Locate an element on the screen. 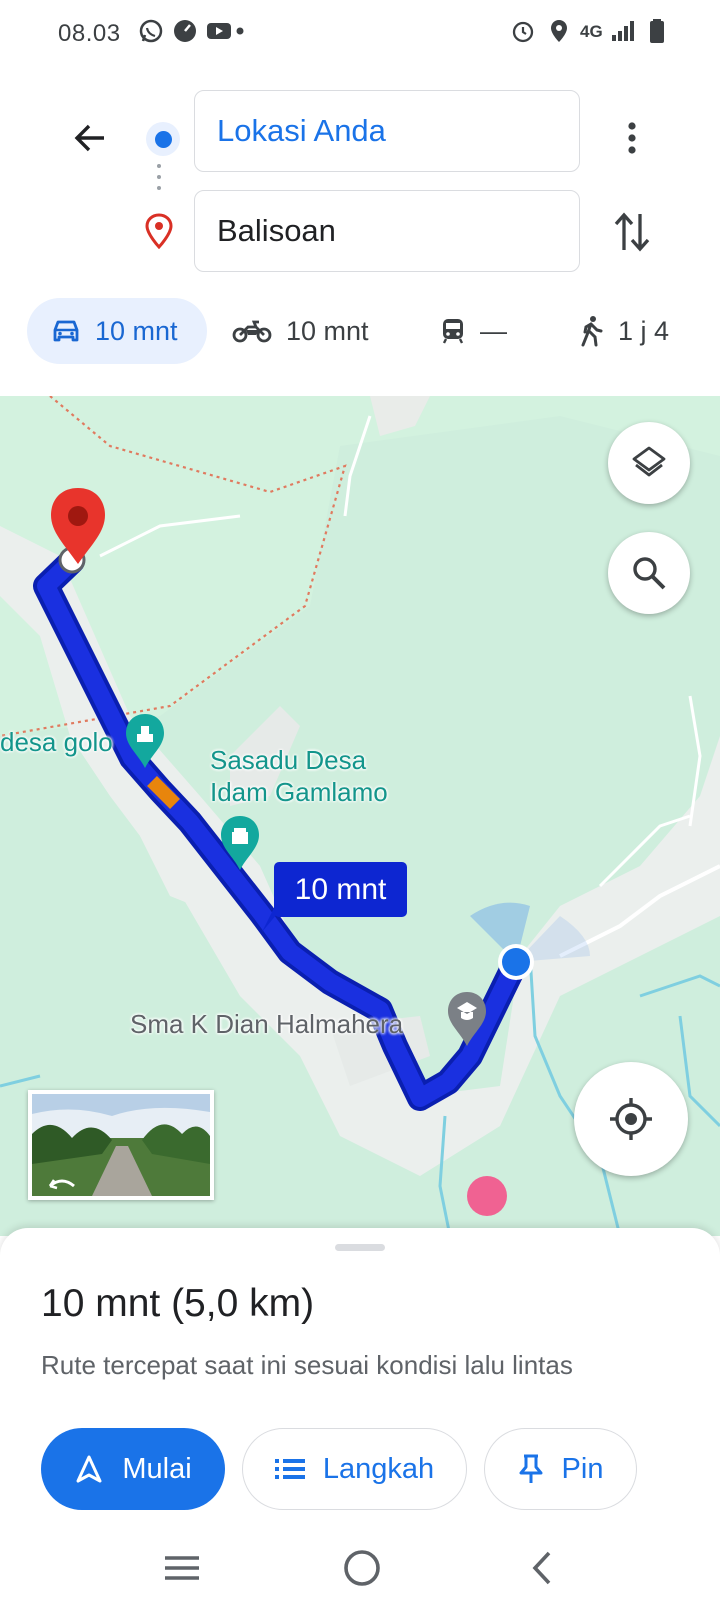  steps-button: Langkah is located at coordinates (354, 1469).